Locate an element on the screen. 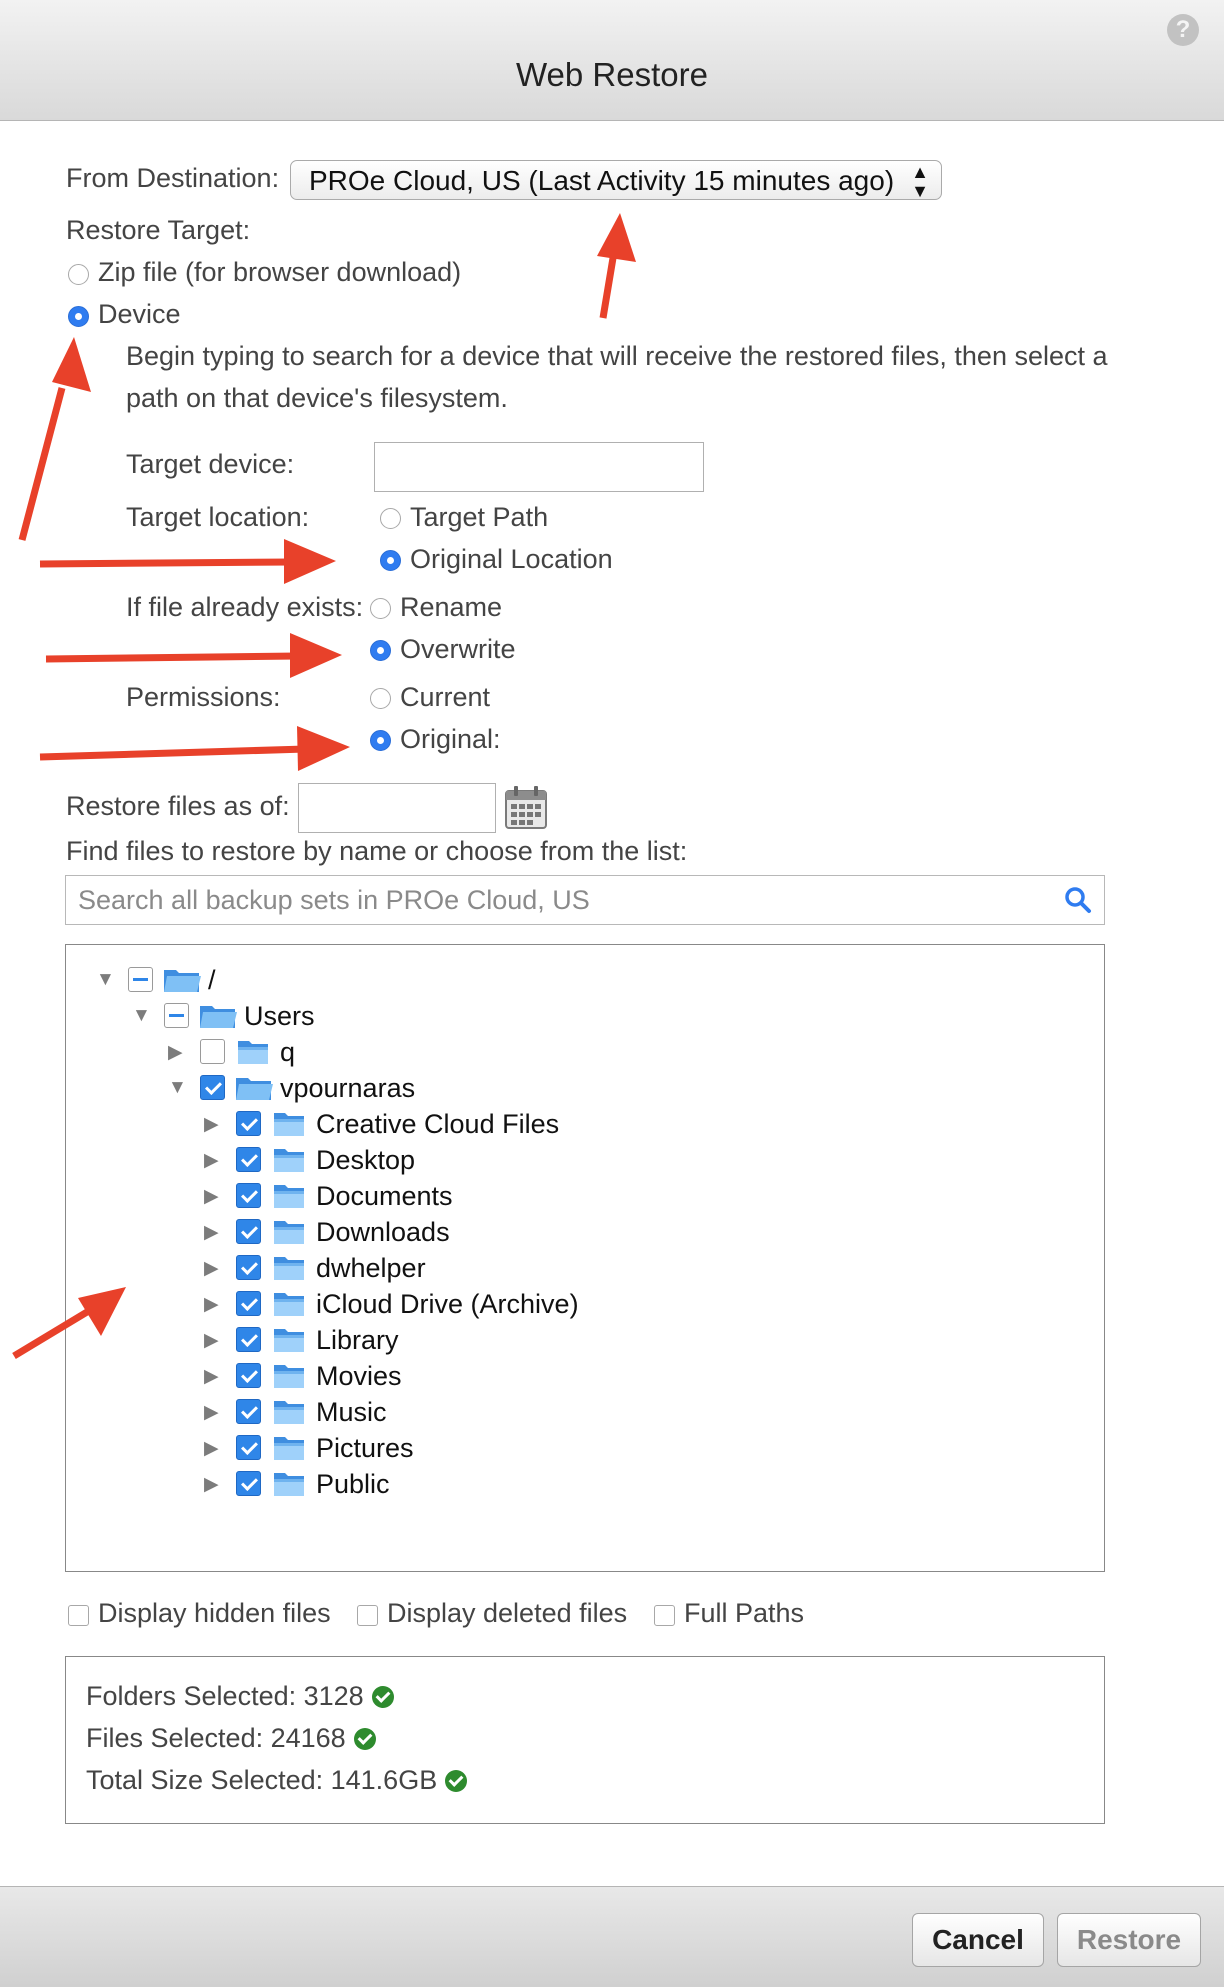  tree-row-child: ▶ Downloads is located at coordinates (614, 1233).